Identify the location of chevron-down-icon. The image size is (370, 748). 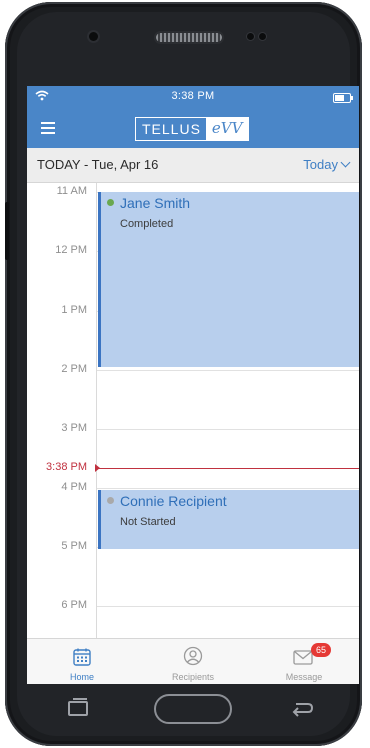
(345, 162).